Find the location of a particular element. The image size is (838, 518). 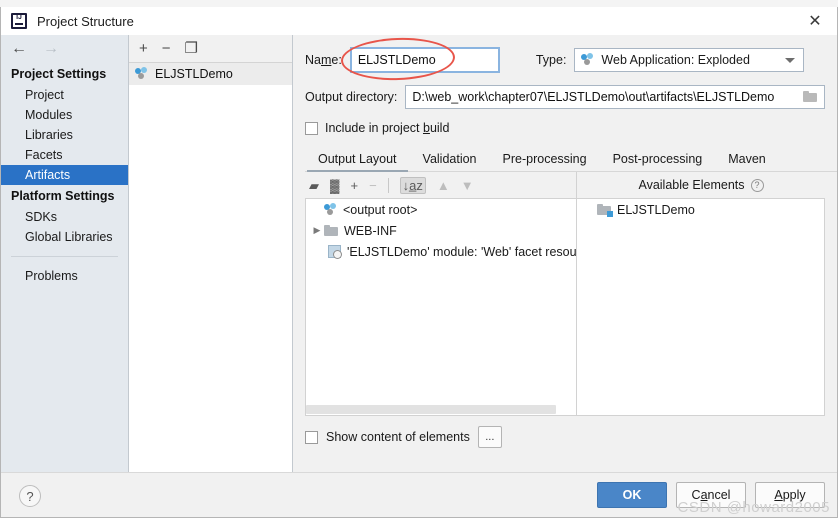

sidebar-item-sdks: SDKs is located at coordinates (64, 217).